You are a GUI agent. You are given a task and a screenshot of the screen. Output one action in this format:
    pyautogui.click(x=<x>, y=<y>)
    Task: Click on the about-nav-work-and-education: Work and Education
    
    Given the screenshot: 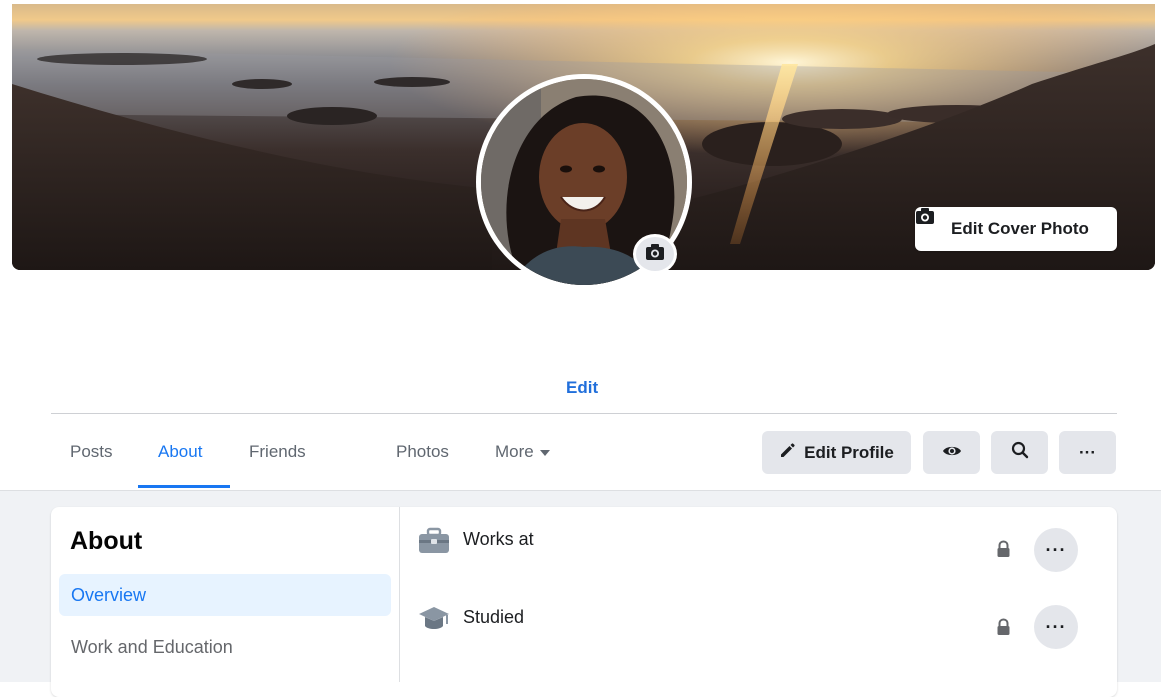 What is the action you would take?
    pyautogui.click(x=225, y=647)
    